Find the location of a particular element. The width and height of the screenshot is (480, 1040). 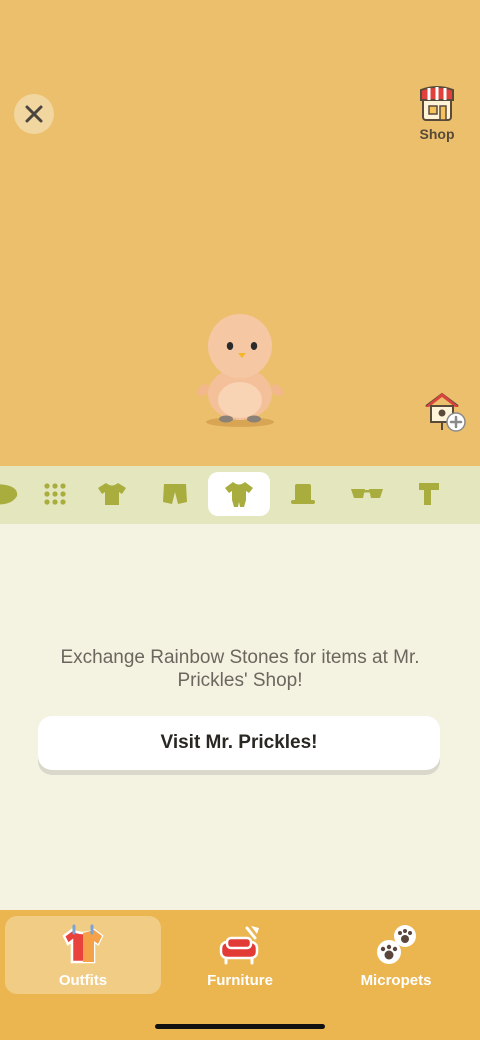

nav-label-outfits: Outfits is located at coordinates (83, 980).